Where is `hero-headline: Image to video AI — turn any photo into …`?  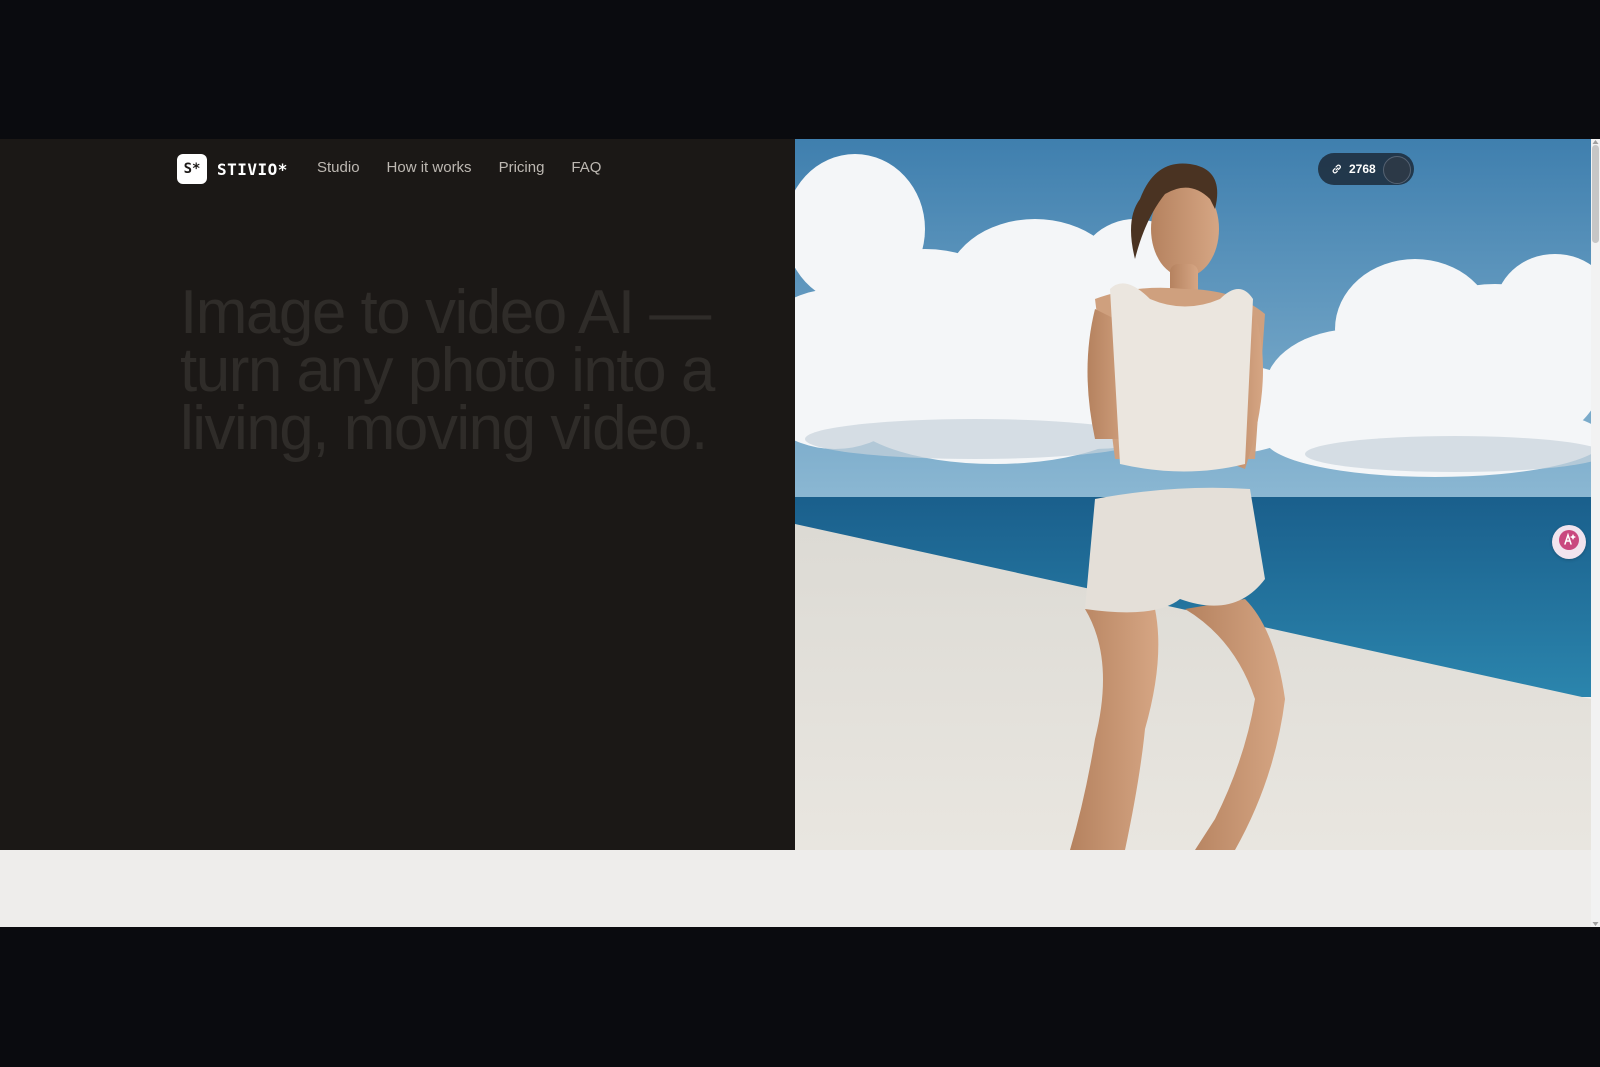 hero-headline: Image to video AI — turn any photo into … is located at coordinates (480, 371).